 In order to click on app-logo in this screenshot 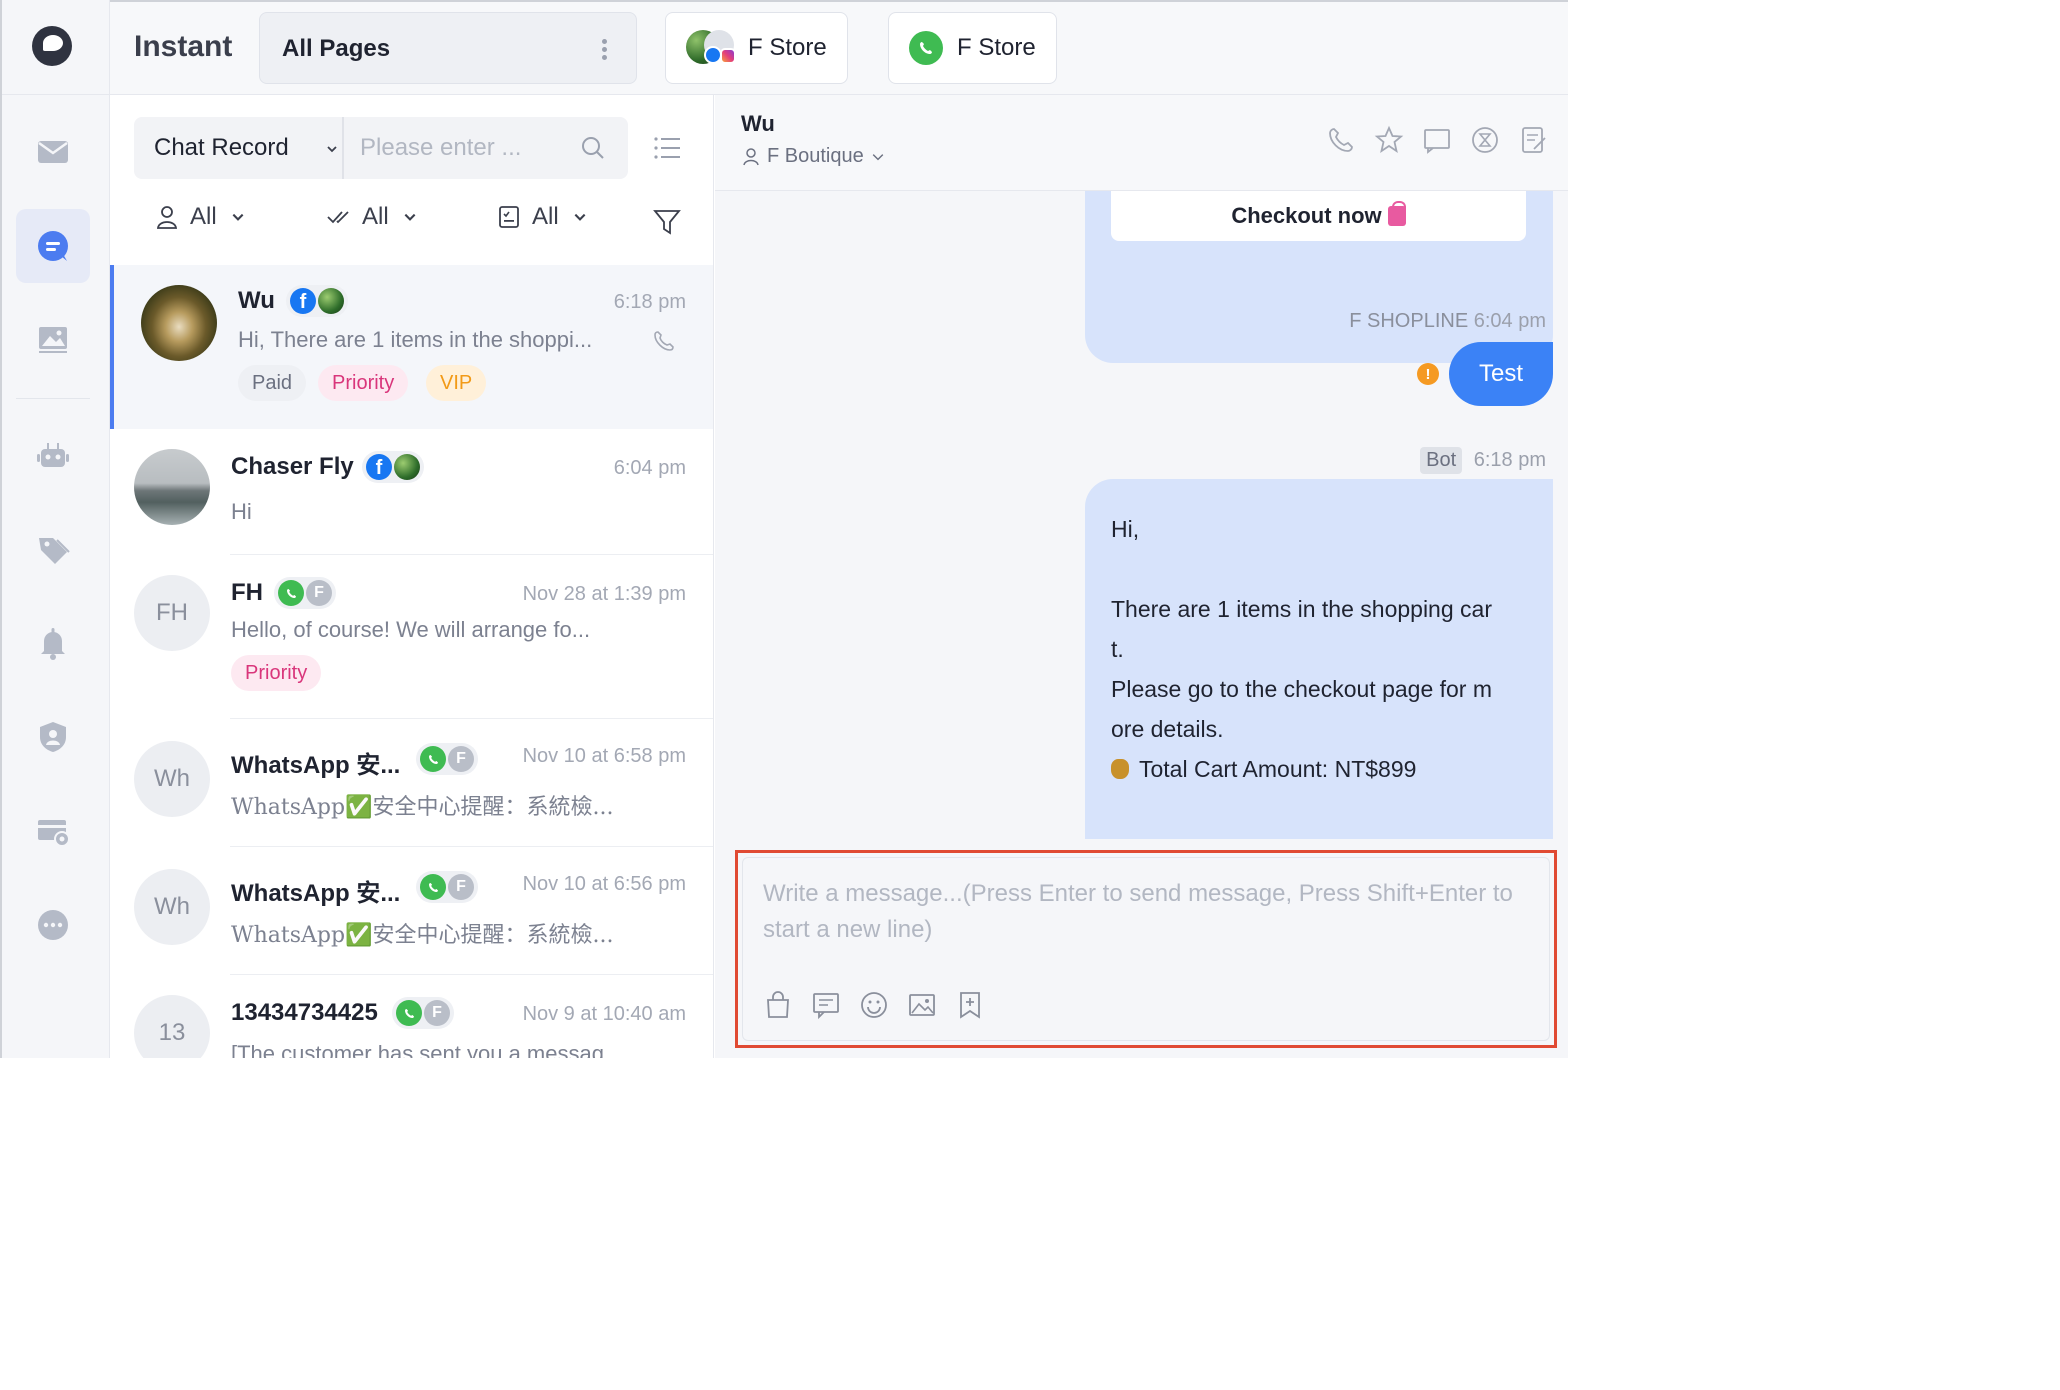, I will do `click(52, 46)`.